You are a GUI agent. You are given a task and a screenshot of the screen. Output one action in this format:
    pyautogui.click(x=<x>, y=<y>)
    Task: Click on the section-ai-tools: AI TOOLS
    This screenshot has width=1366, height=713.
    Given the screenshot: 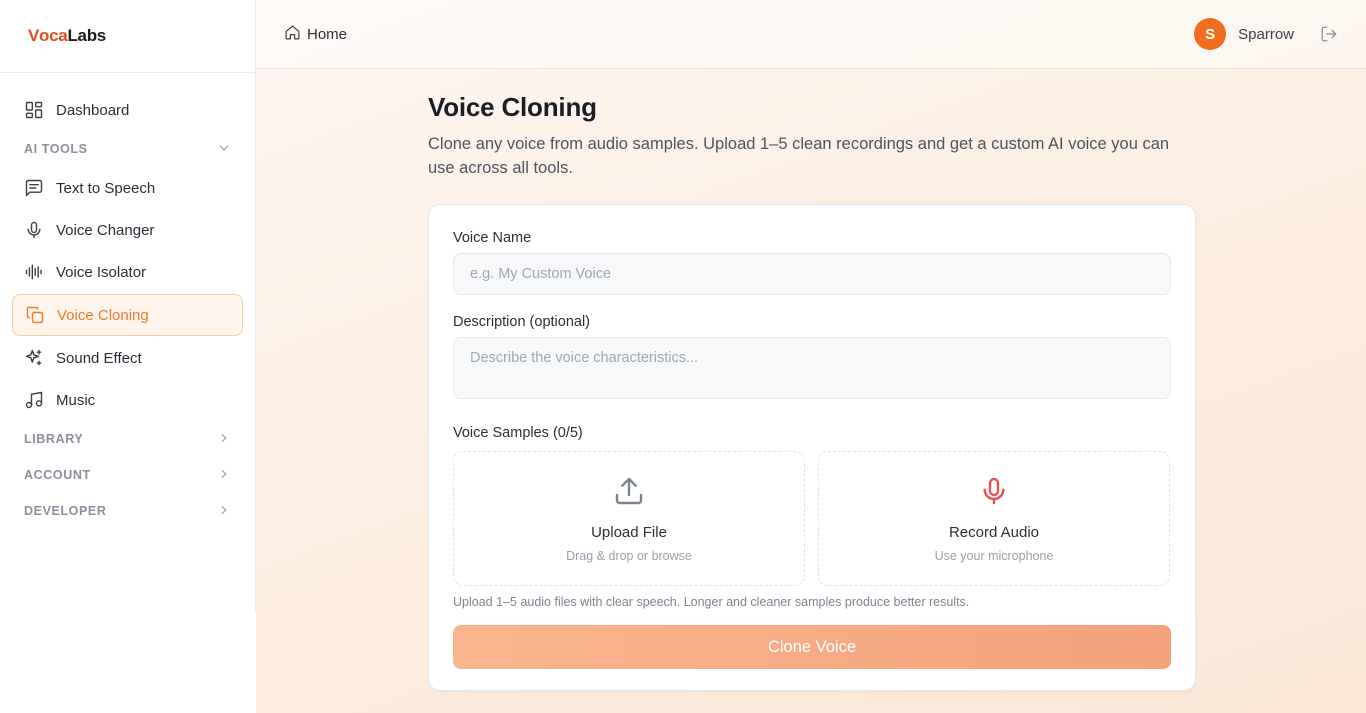 What is the action you would take?
    pyautogui.click(x=127, y=149)
    